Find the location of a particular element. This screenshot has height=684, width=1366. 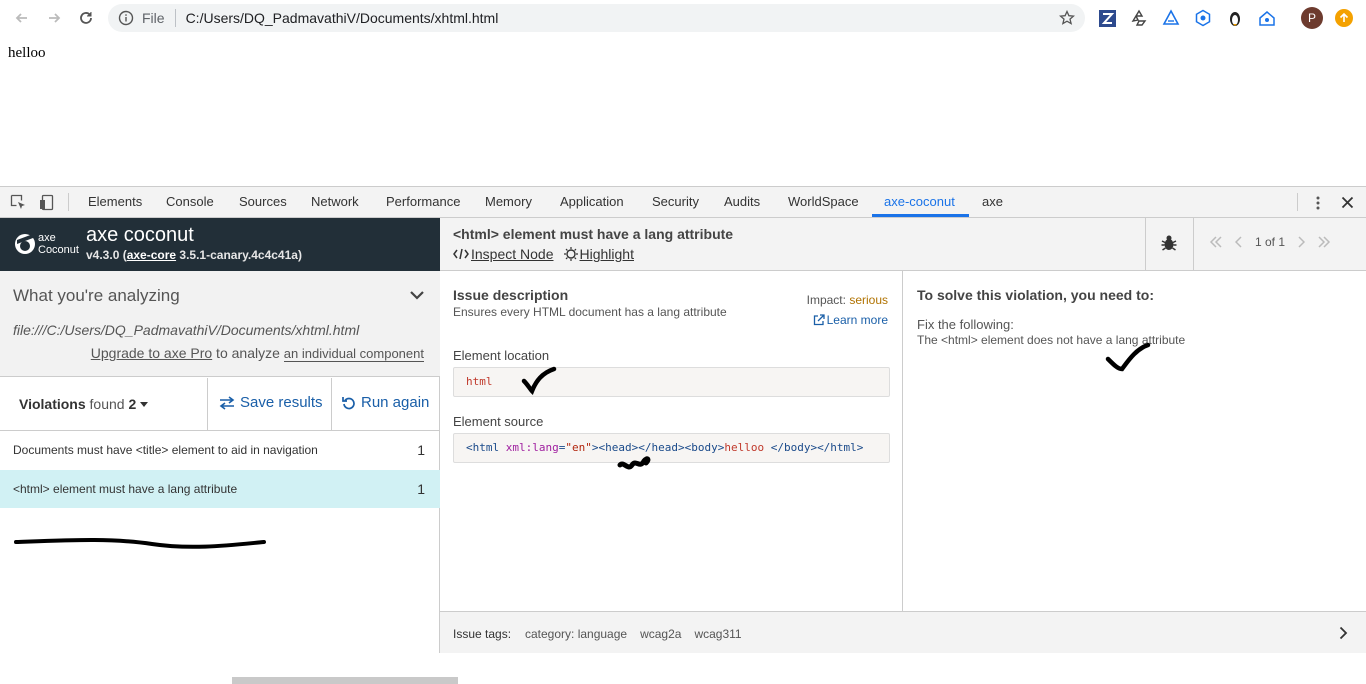

highlight-label: Highlight is located at coordinates (606, 254).